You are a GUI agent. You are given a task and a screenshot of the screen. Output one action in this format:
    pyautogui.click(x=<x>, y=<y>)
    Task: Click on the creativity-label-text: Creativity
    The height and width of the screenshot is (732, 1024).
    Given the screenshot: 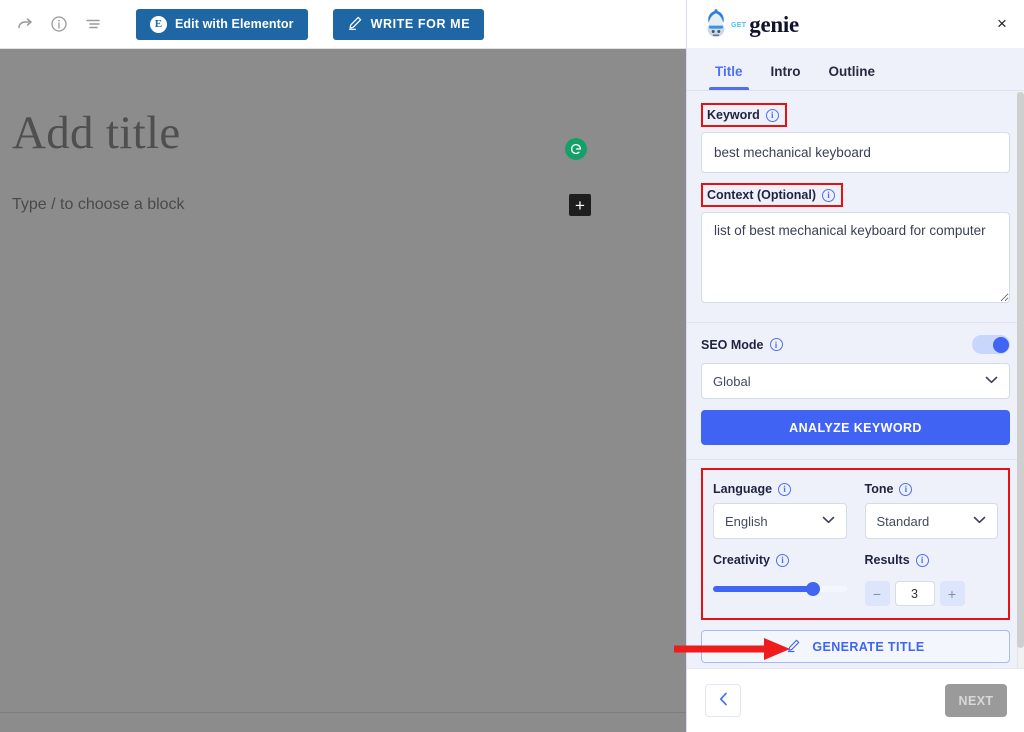 What is the action you would take?
    pyautogui.click(x=741, y=560)
    